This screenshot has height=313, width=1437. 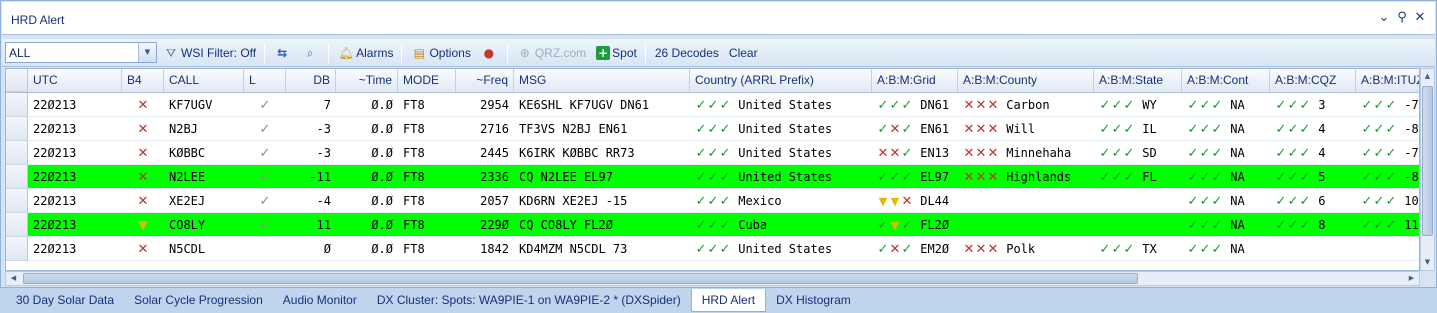 What do you see at coordinates (320, 300) in the screenshot?
I see `tab-audio-monitor: Audio Monitor` at bounding box center [320, 300].